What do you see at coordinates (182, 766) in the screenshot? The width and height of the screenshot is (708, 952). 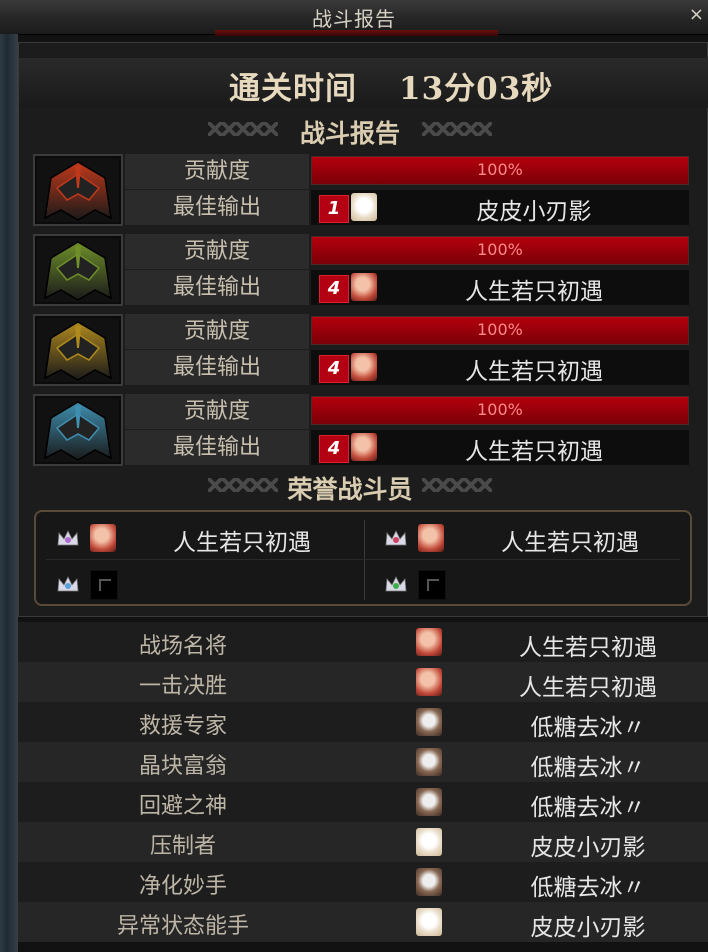 I see `award-title: 晶块富翁` at bounding box center [182, 766].